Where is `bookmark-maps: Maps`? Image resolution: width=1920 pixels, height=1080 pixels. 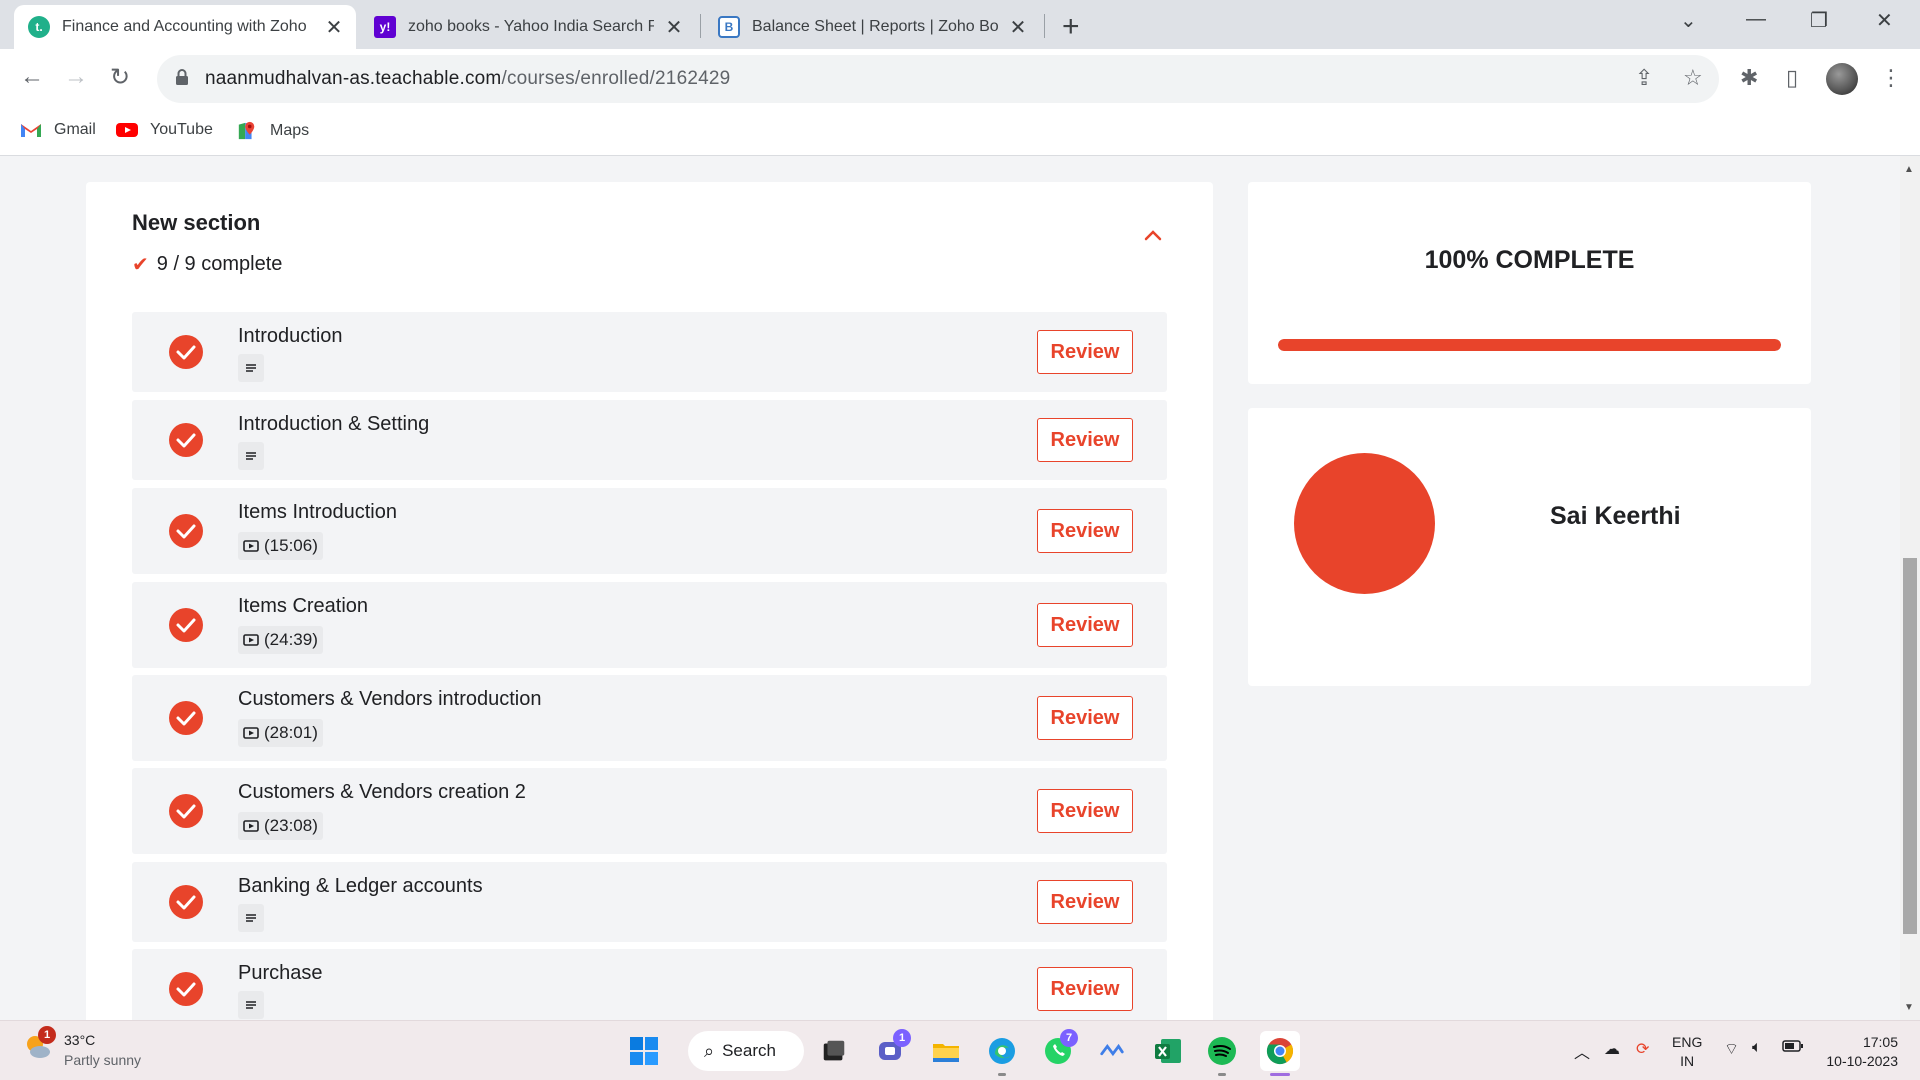
bookmark-maps: Maps is located at coordinates (272, 131).